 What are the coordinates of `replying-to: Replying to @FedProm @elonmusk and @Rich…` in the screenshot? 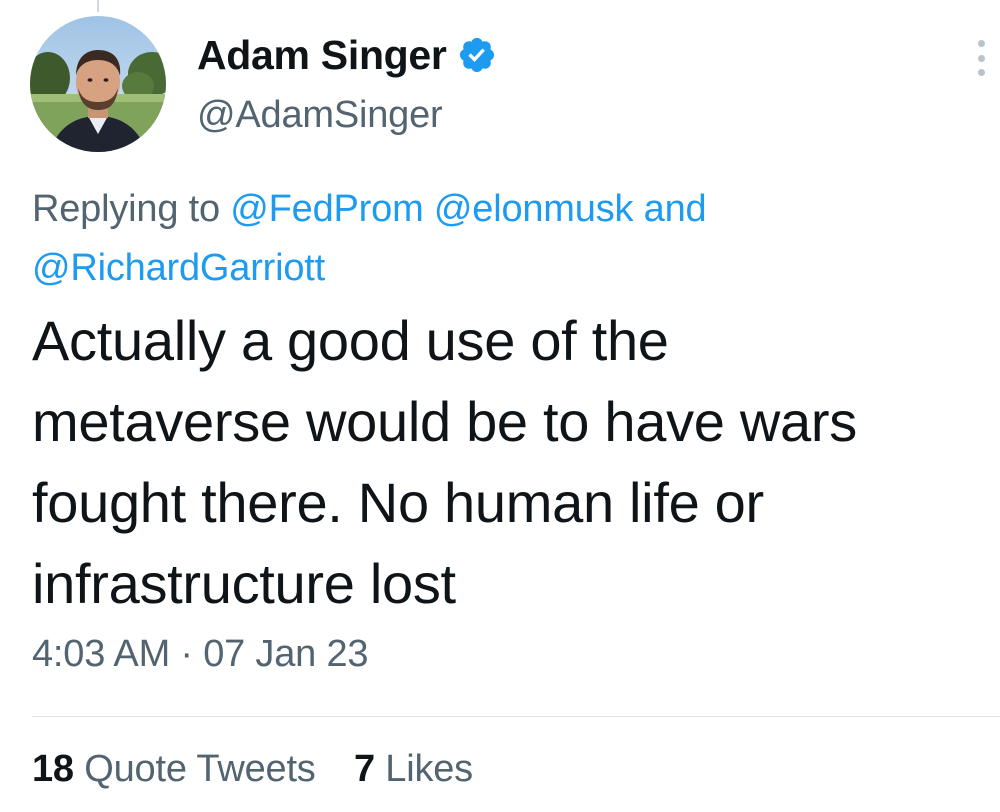 It's located at (497, 239).